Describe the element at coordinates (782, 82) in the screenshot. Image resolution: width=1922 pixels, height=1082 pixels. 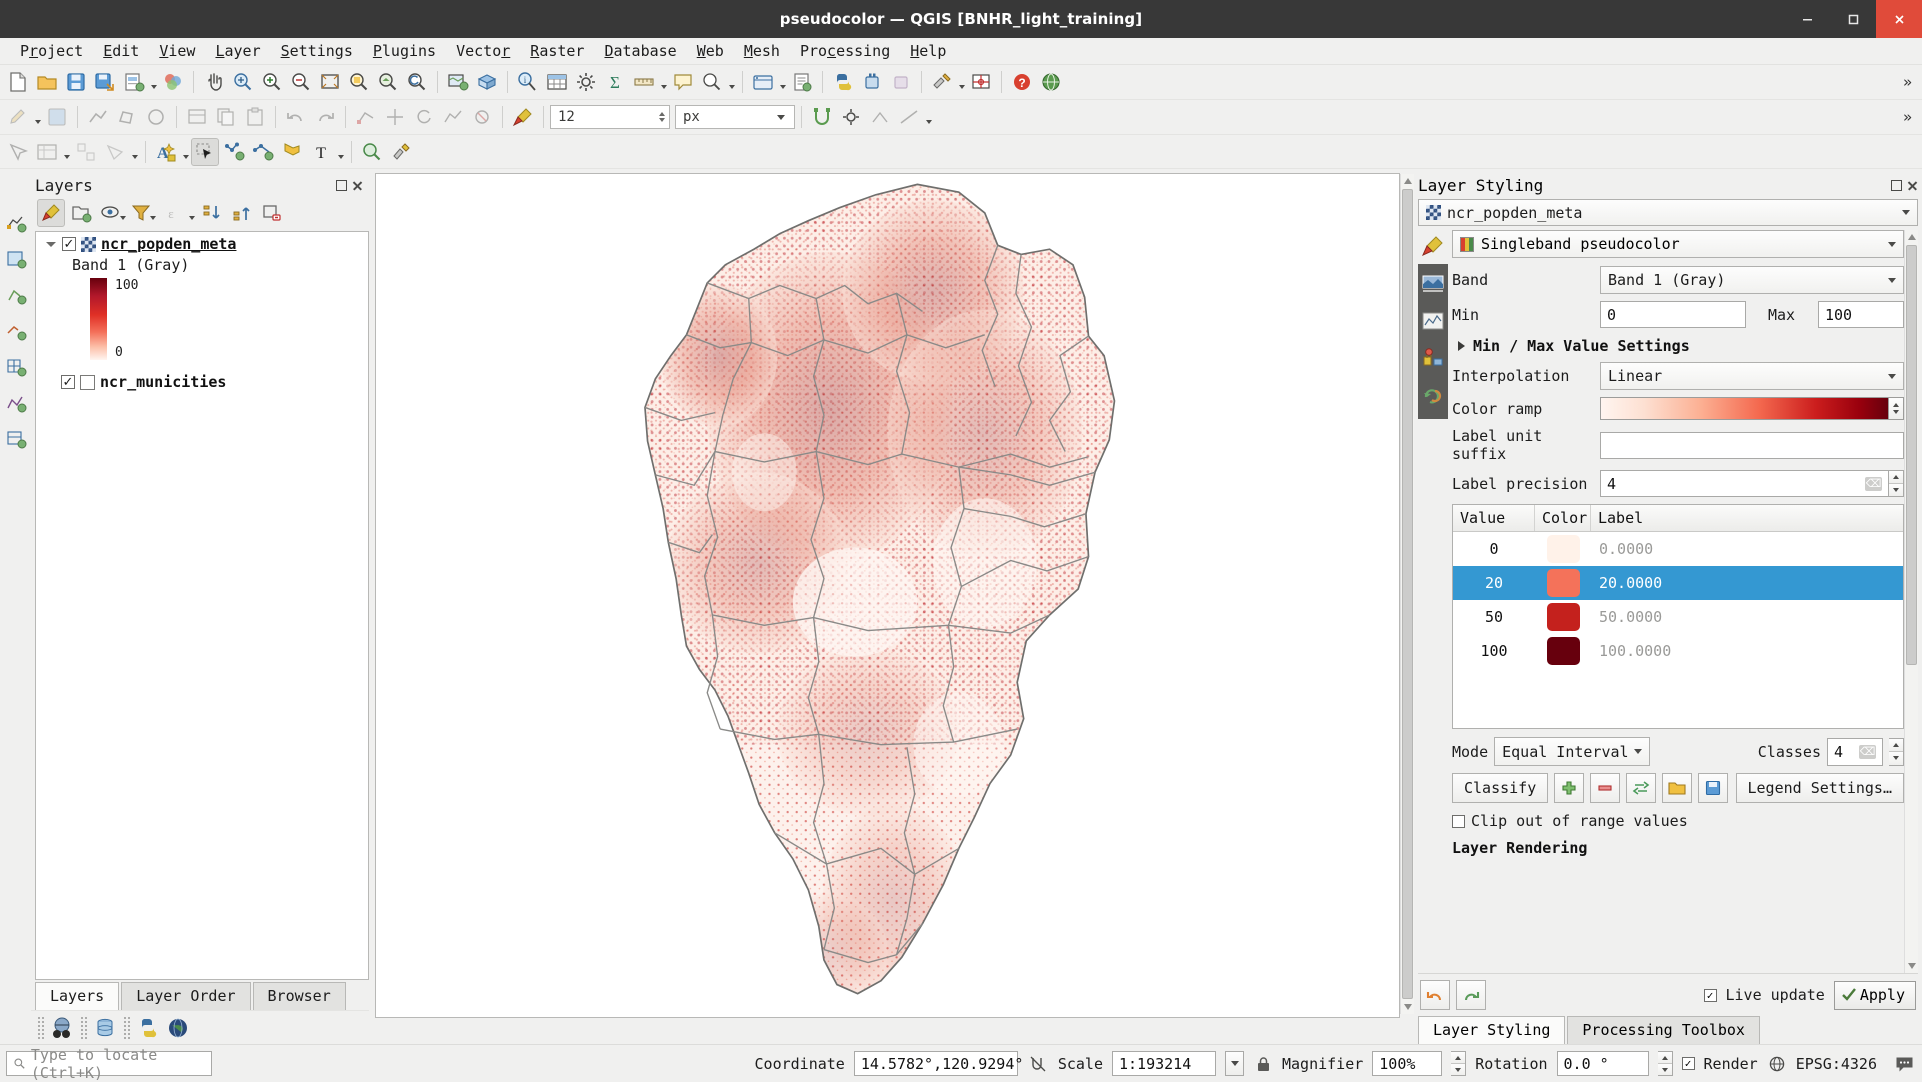
I see `data-source-dropdown-icon` at that location.